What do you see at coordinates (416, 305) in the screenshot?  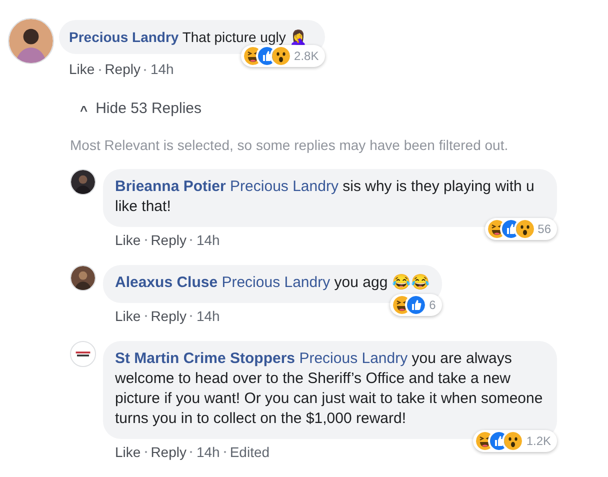 I see `like-icon` at bounding box center [416, 305].